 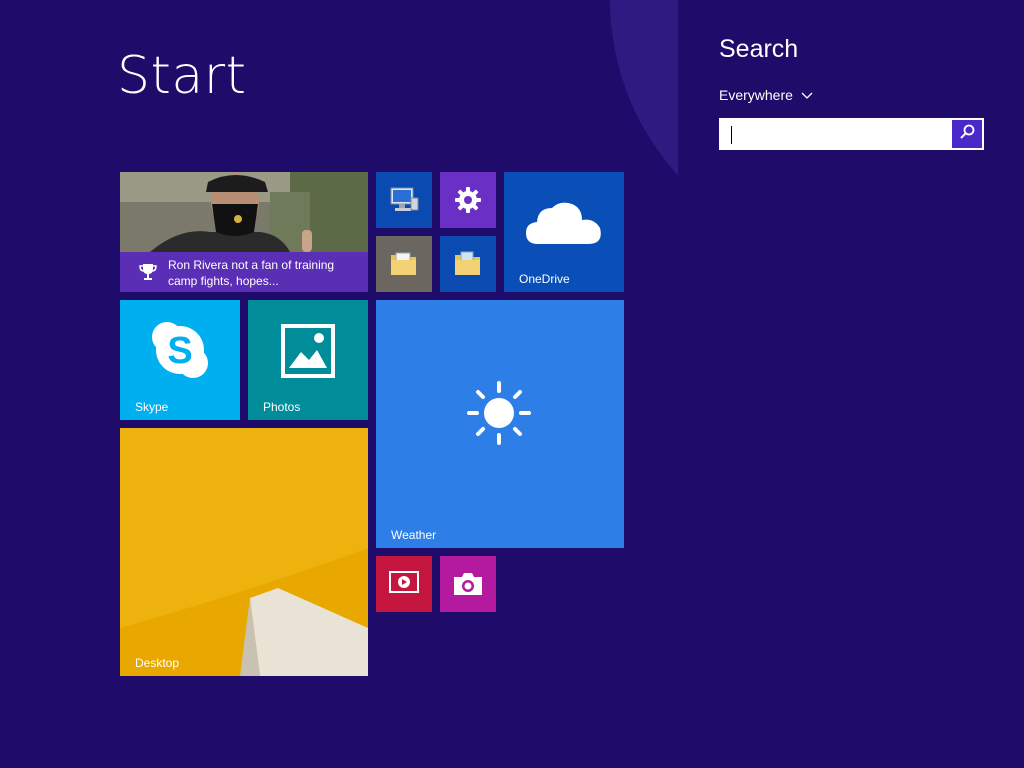 I want to click on photos-icon, so click(x=308, y=353).